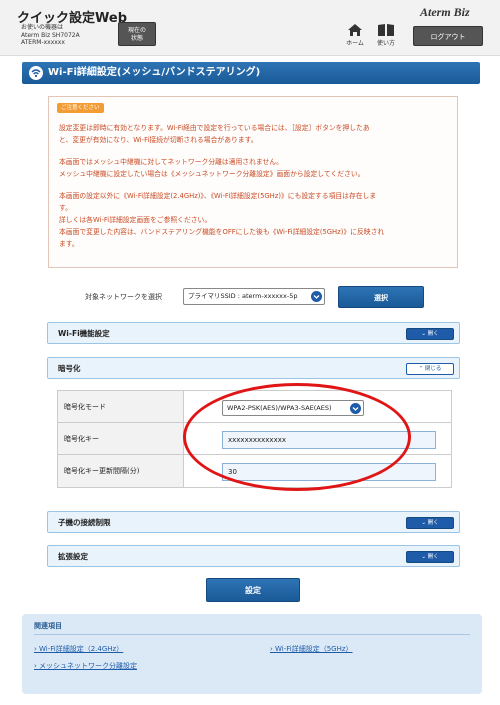 This screenshot has height=705, width=500. Describe the element at coordinates (135, 220) in the screenshot. I see `notice-line: 詳しくは各Wi-Fi詳細設定画面をご参照ください。` at that location.